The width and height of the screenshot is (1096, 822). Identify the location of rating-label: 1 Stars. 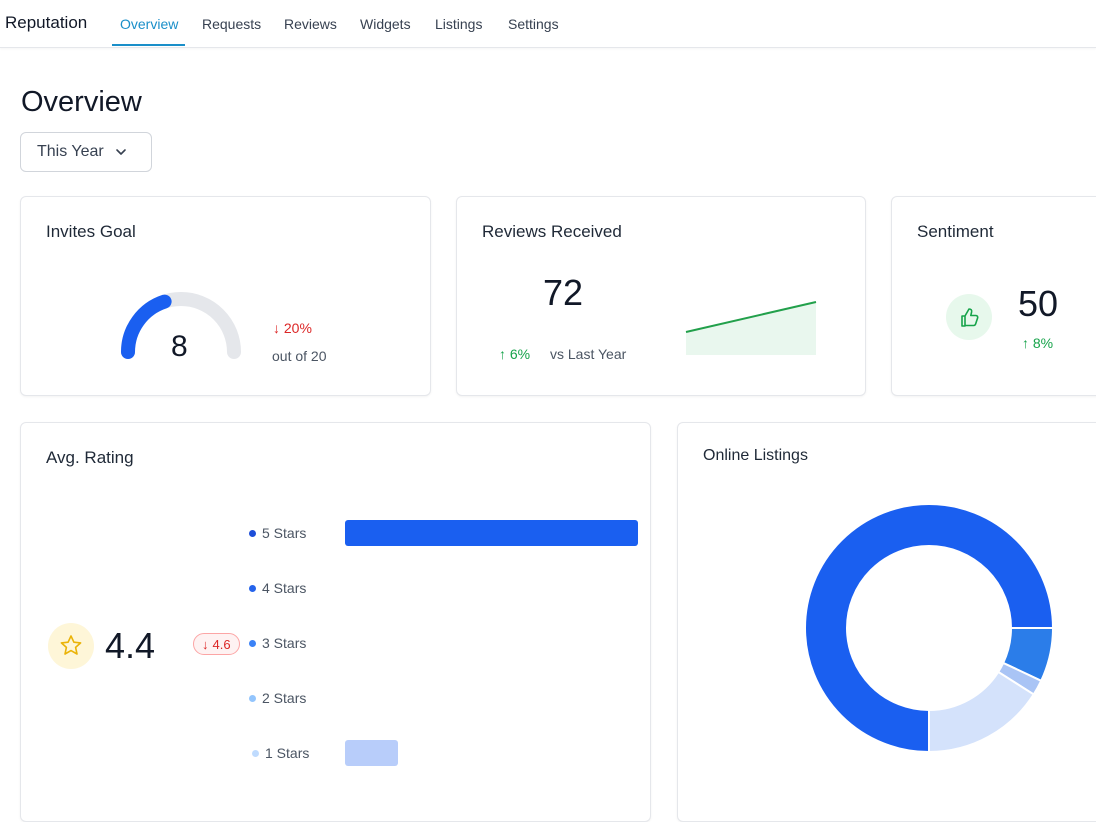
(287, 753).